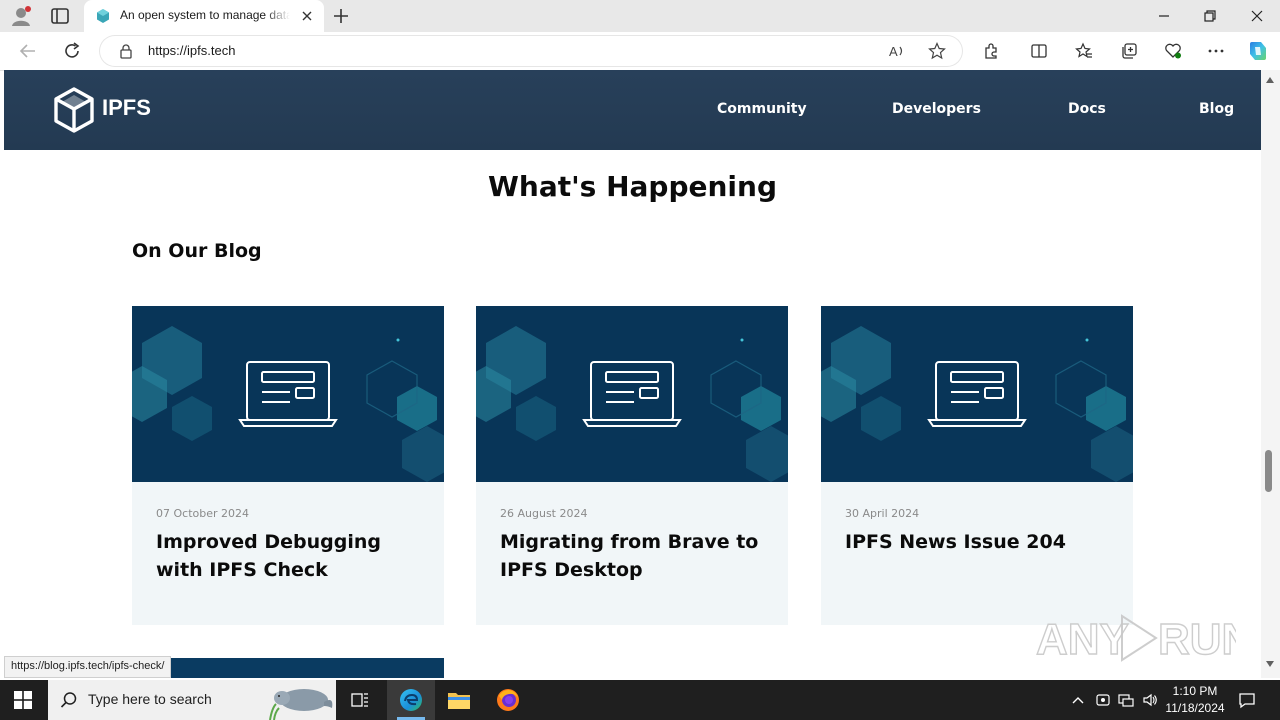 This screenshot has height=720, width=1280. I want to click on ipfs-cube-icon, so click(74, 110).